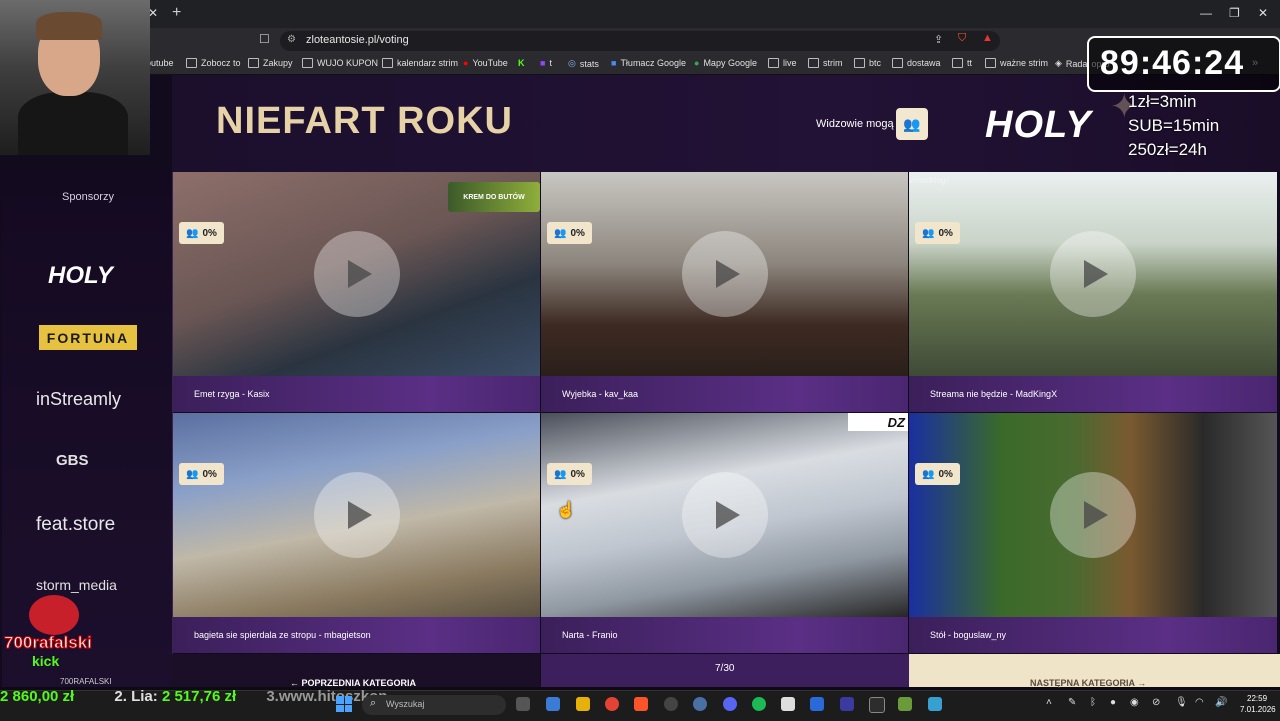 The width and height of the screenshot is (1280, 721). What do you see at coordinates (213, 63) in the screenshot?
I see `bookmark-item: Zobocz to` at bounding box center [213, 63].